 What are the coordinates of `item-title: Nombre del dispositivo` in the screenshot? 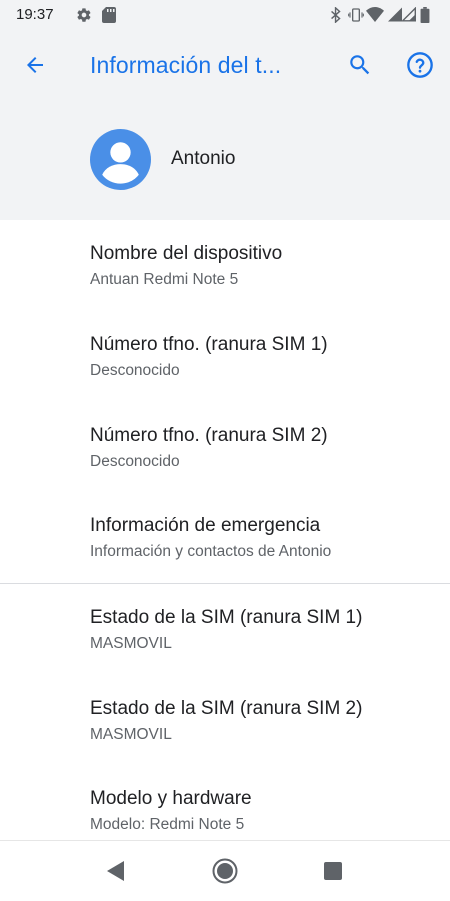 It's located at (186, 253).